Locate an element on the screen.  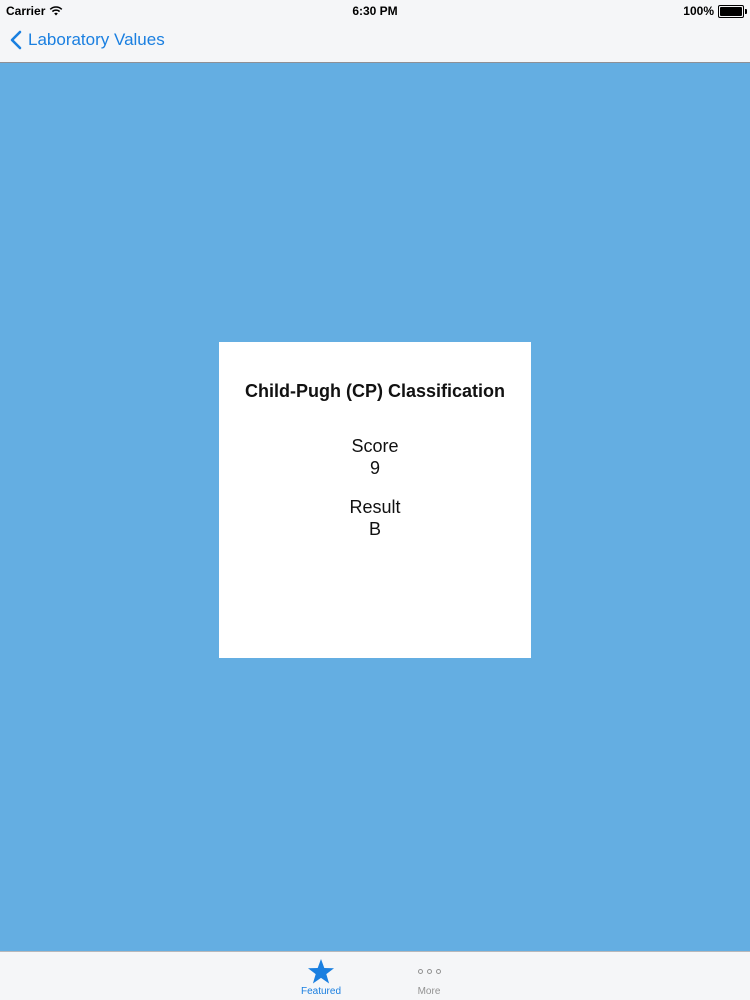
back-button: Laboratory Values is located at coordinates (87, 40).